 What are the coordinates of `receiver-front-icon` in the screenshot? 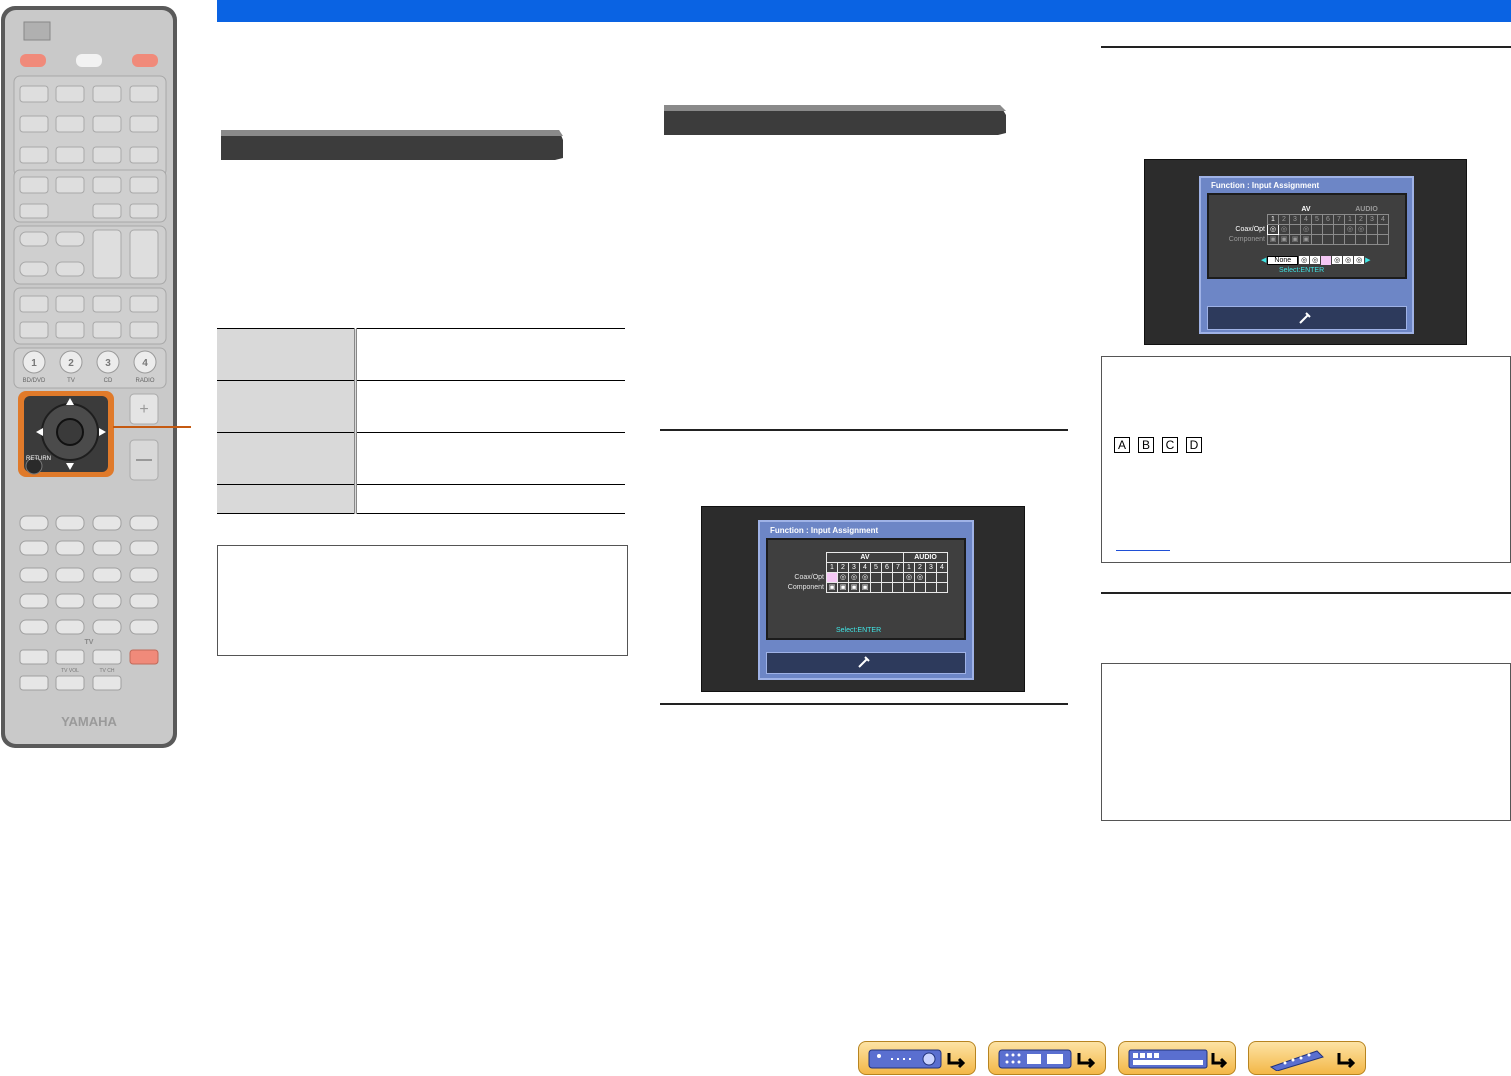 It's located at (917, 1059).